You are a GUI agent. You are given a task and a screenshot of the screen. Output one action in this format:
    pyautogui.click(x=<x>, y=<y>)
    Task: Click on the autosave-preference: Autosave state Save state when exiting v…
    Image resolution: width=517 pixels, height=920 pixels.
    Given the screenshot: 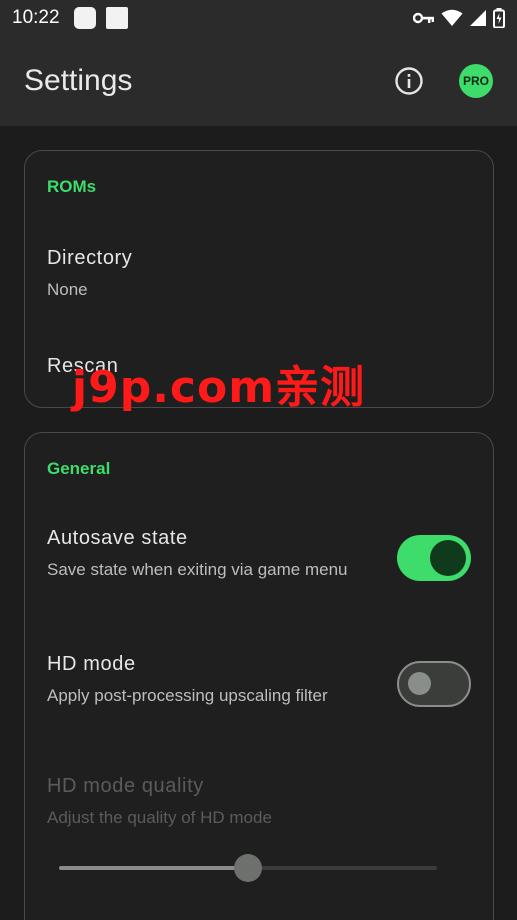 What is the action you would take?
    pyautogui.click(x=207, y=555)
    